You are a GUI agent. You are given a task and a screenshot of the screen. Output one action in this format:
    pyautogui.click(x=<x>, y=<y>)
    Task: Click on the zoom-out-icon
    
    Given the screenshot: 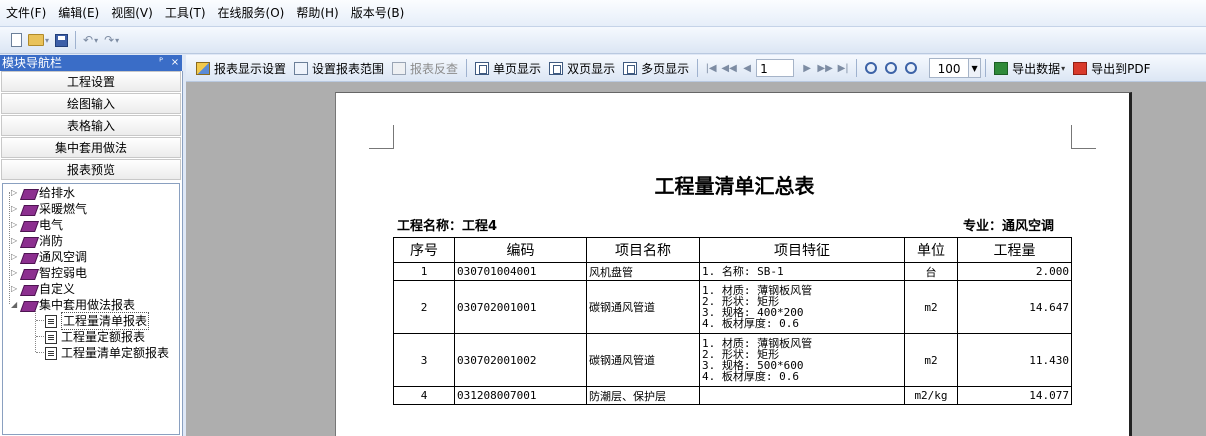 What is the action you would take?
    pyautogui.click(x=891, y=68)
    